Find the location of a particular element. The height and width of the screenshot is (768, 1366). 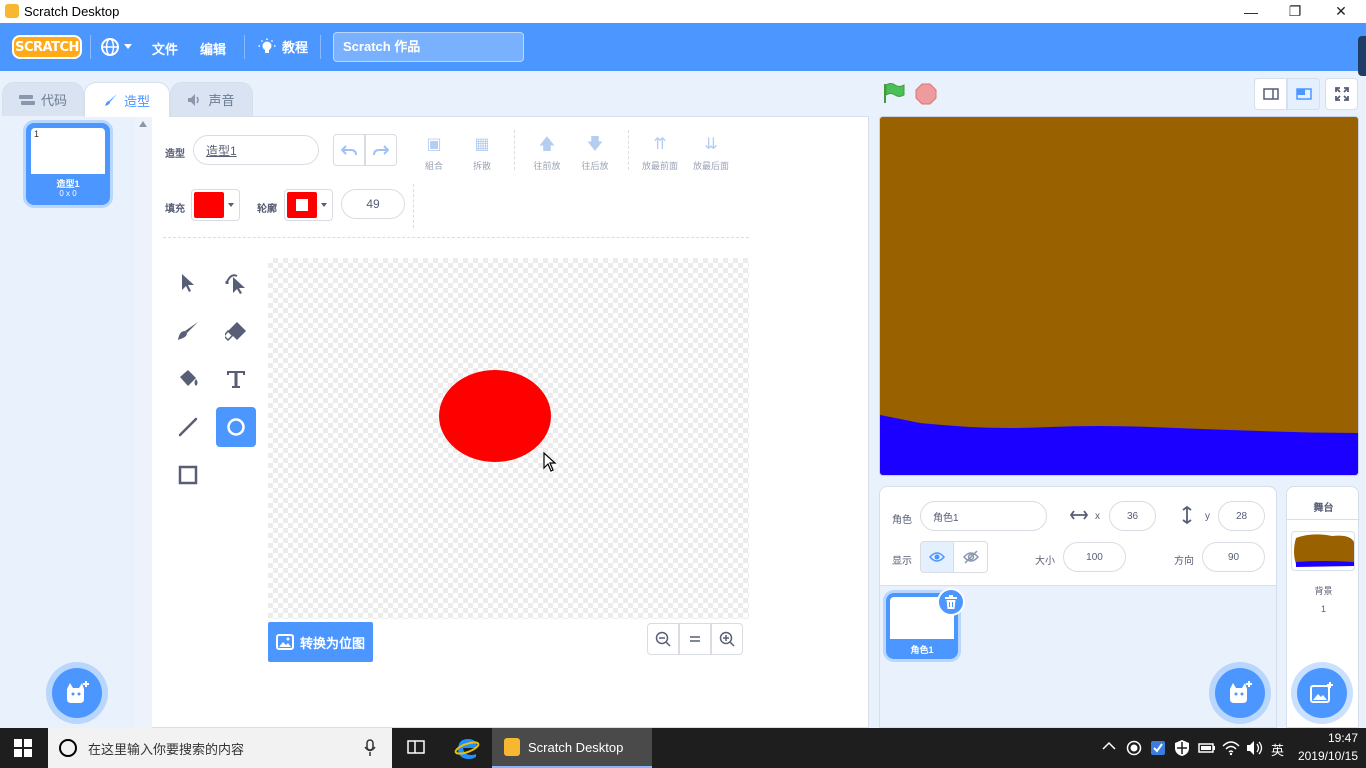

arrow-down-icon: 🡇 is located at coordinates (595, 144).